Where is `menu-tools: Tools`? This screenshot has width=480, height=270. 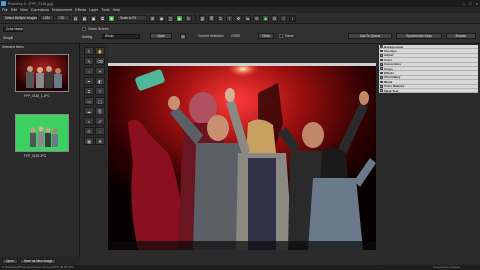
menu-tools: Tools is located at coordinates (105, 10).